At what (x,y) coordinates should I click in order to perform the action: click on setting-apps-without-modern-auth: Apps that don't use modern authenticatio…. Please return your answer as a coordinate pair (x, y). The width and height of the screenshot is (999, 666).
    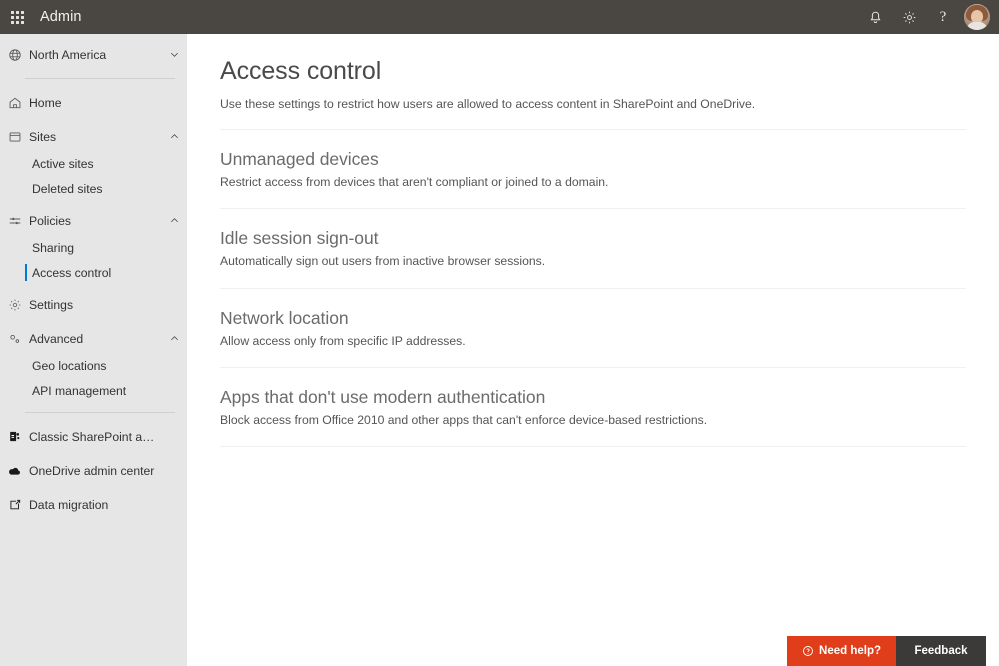
    Looking at the image, I should click on (593, 408).